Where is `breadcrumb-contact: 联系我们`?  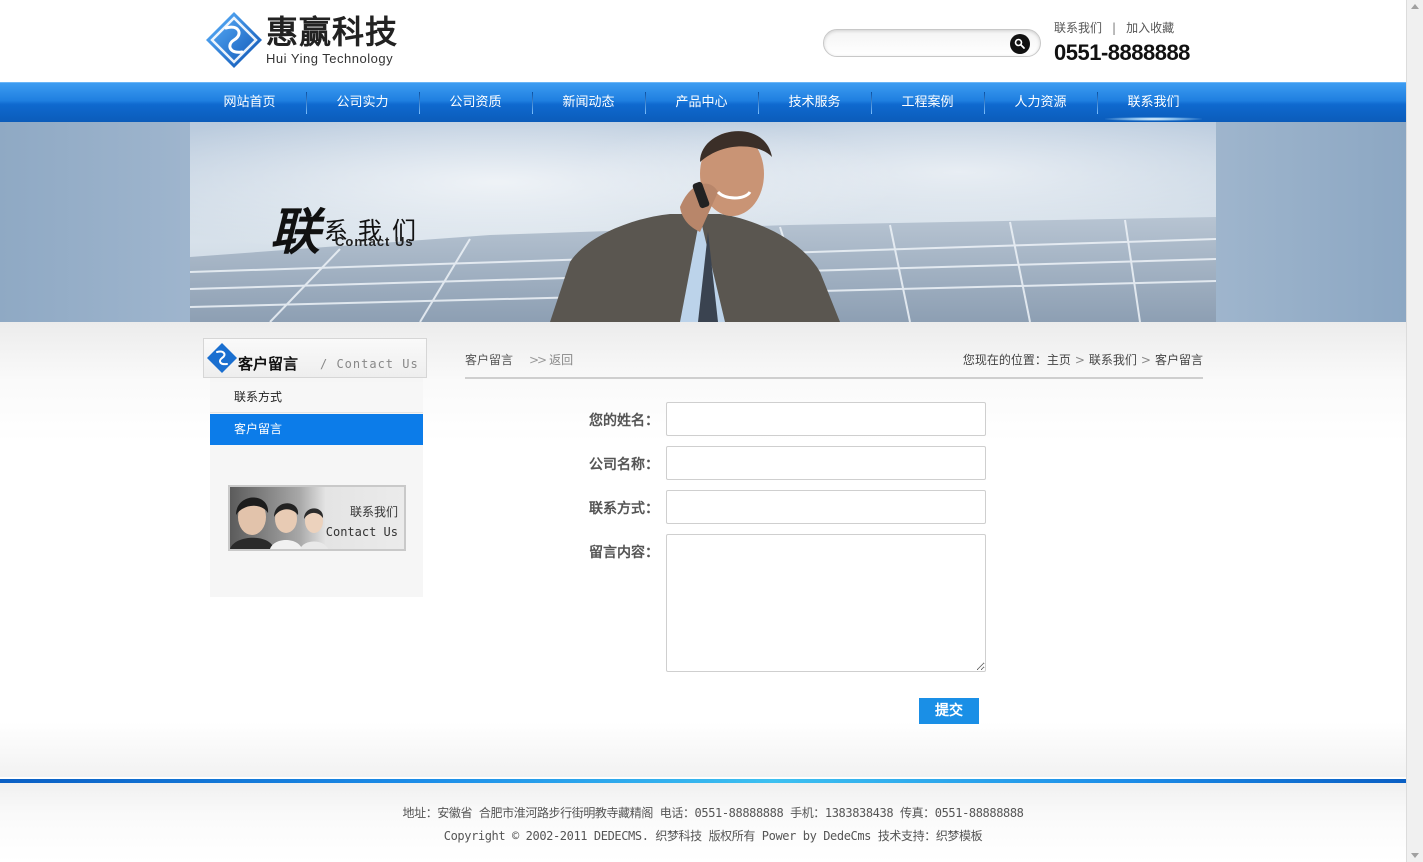
breadcrumb-contact: 联系我们 is located at coordinates (1113, 360).